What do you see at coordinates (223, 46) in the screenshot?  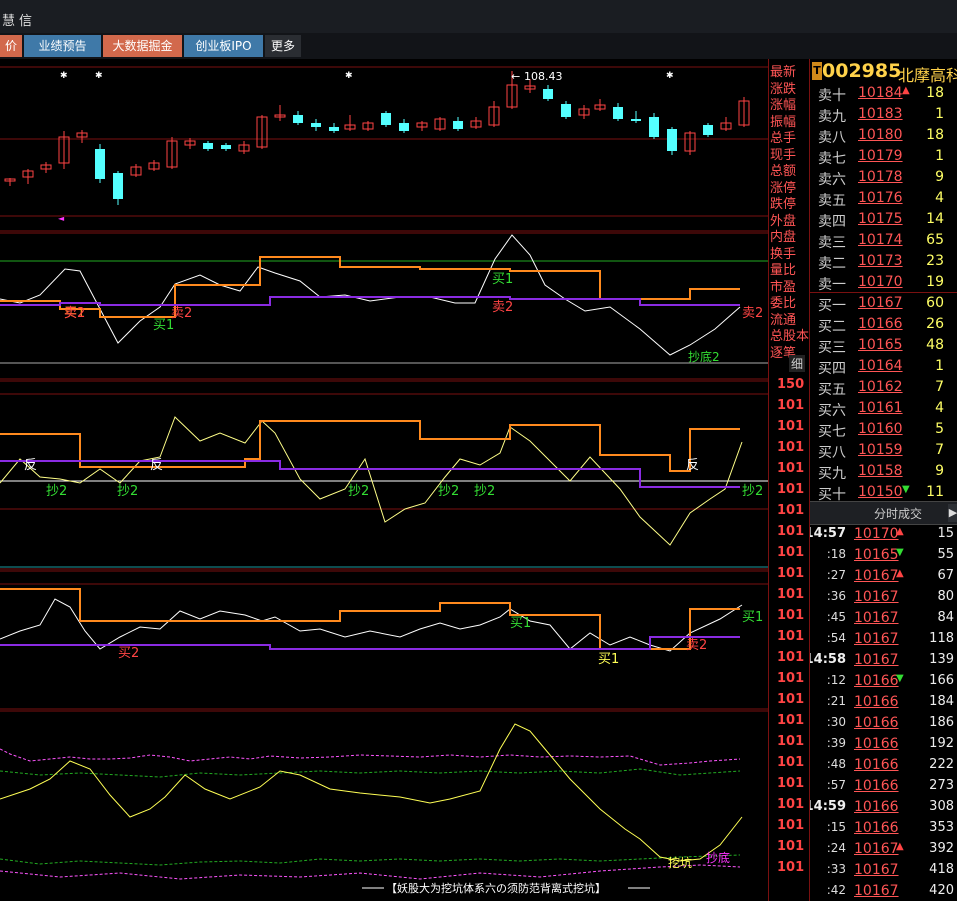 I see `tab-gem-ipo: 创业板IPO` at bounding box center [223, 46].